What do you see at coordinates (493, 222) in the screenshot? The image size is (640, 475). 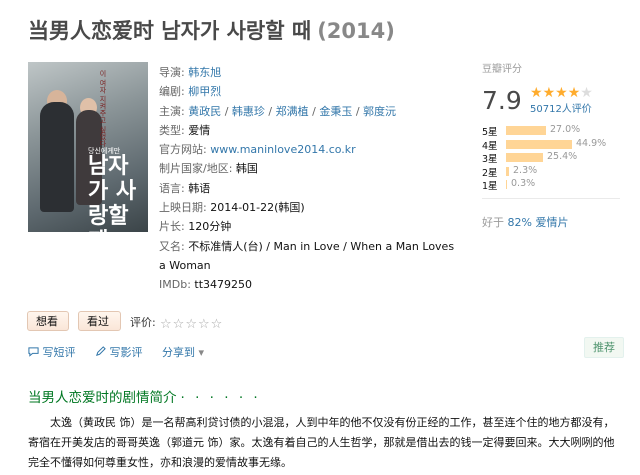 I see `better-than-prefix: 好于` at bounding box center [493, 222].